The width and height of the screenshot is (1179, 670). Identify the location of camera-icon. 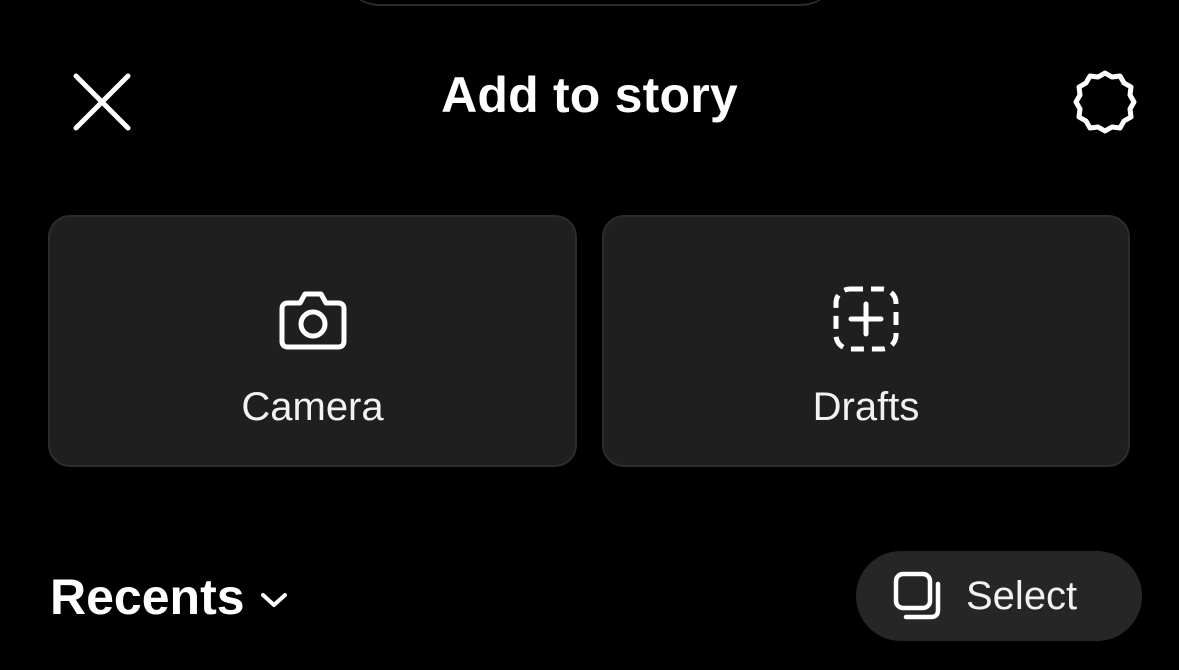
(313, 319).